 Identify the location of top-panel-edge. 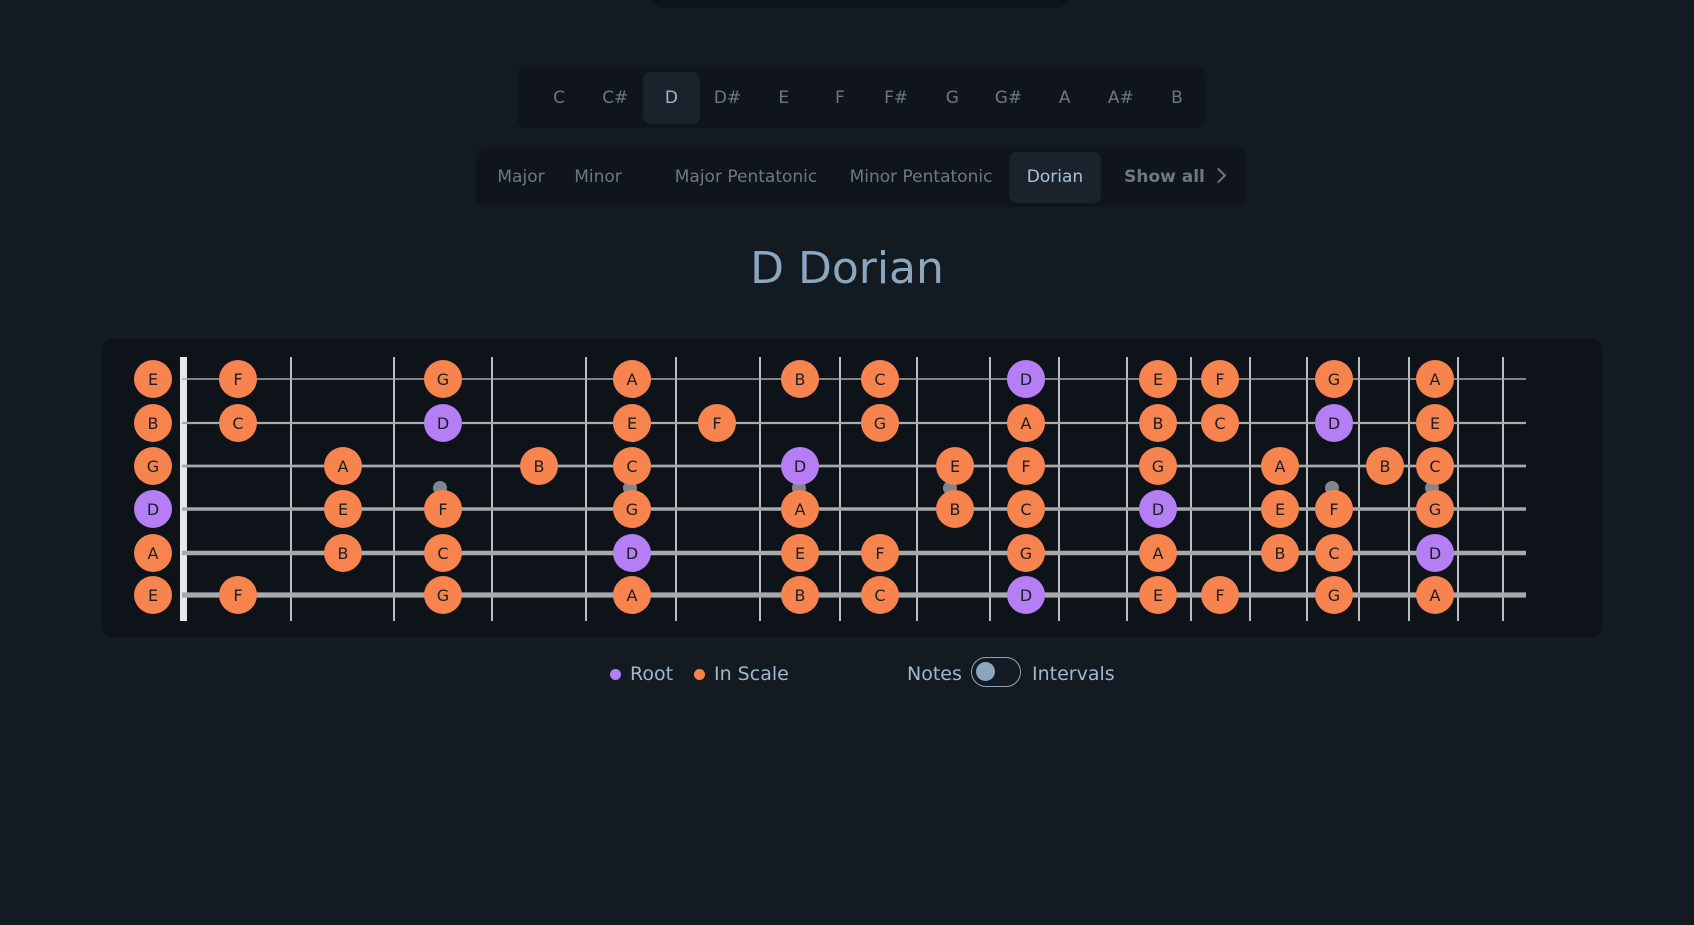
(860, 4).